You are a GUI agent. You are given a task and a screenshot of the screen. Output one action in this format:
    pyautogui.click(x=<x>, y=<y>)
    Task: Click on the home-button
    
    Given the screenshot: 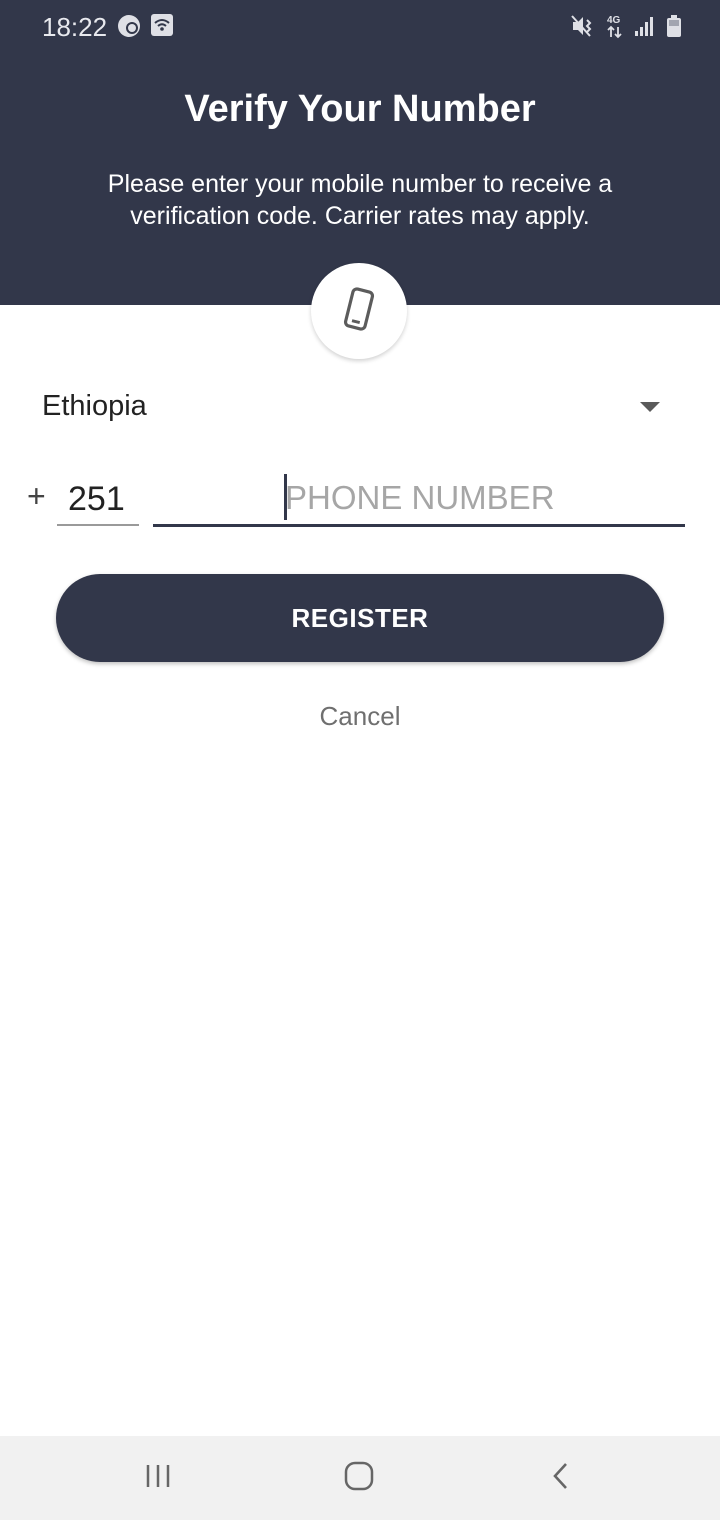 What is the action you would take?
    pyautogui.click(x=359, y=1478)
    